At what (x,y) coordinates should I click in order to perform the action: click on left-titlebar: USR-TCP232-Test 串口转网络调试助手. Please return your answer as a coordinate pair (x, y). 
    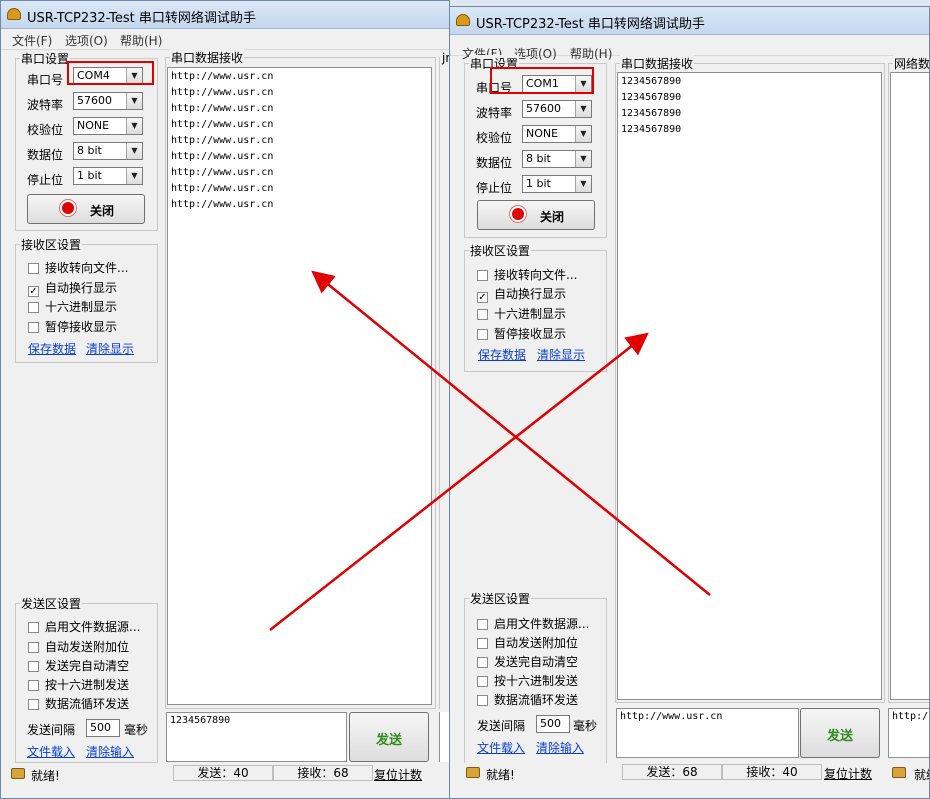
    Looking at the image, I should click on (225, 15).